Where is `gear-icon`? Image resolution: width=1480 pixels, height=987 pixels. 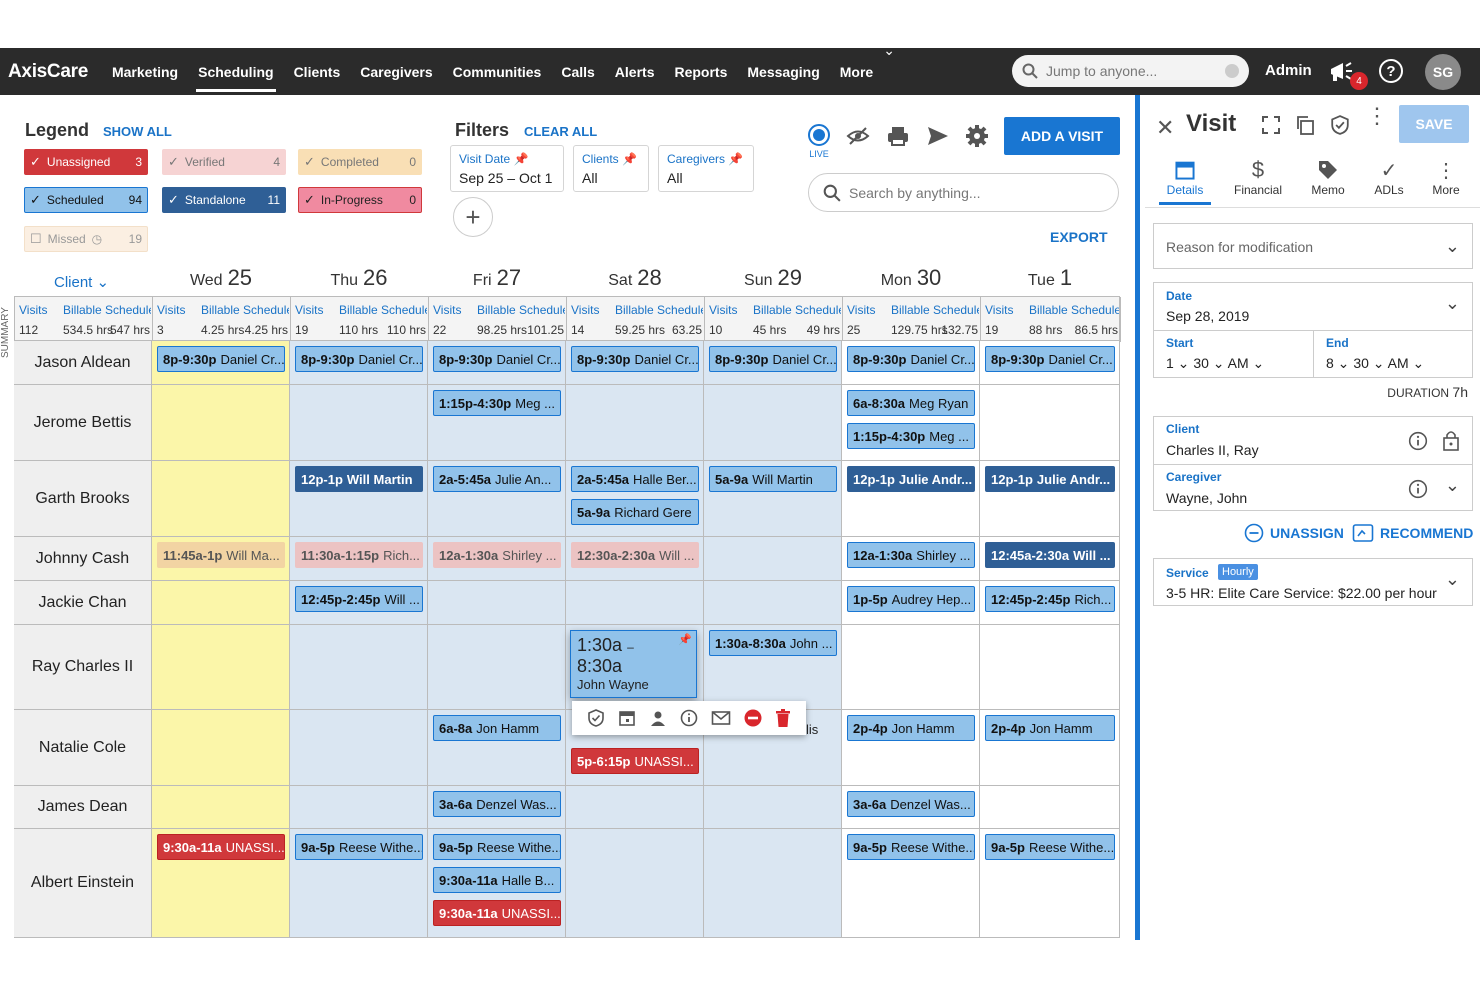
gear-icon is located at coordinates (977, 136).